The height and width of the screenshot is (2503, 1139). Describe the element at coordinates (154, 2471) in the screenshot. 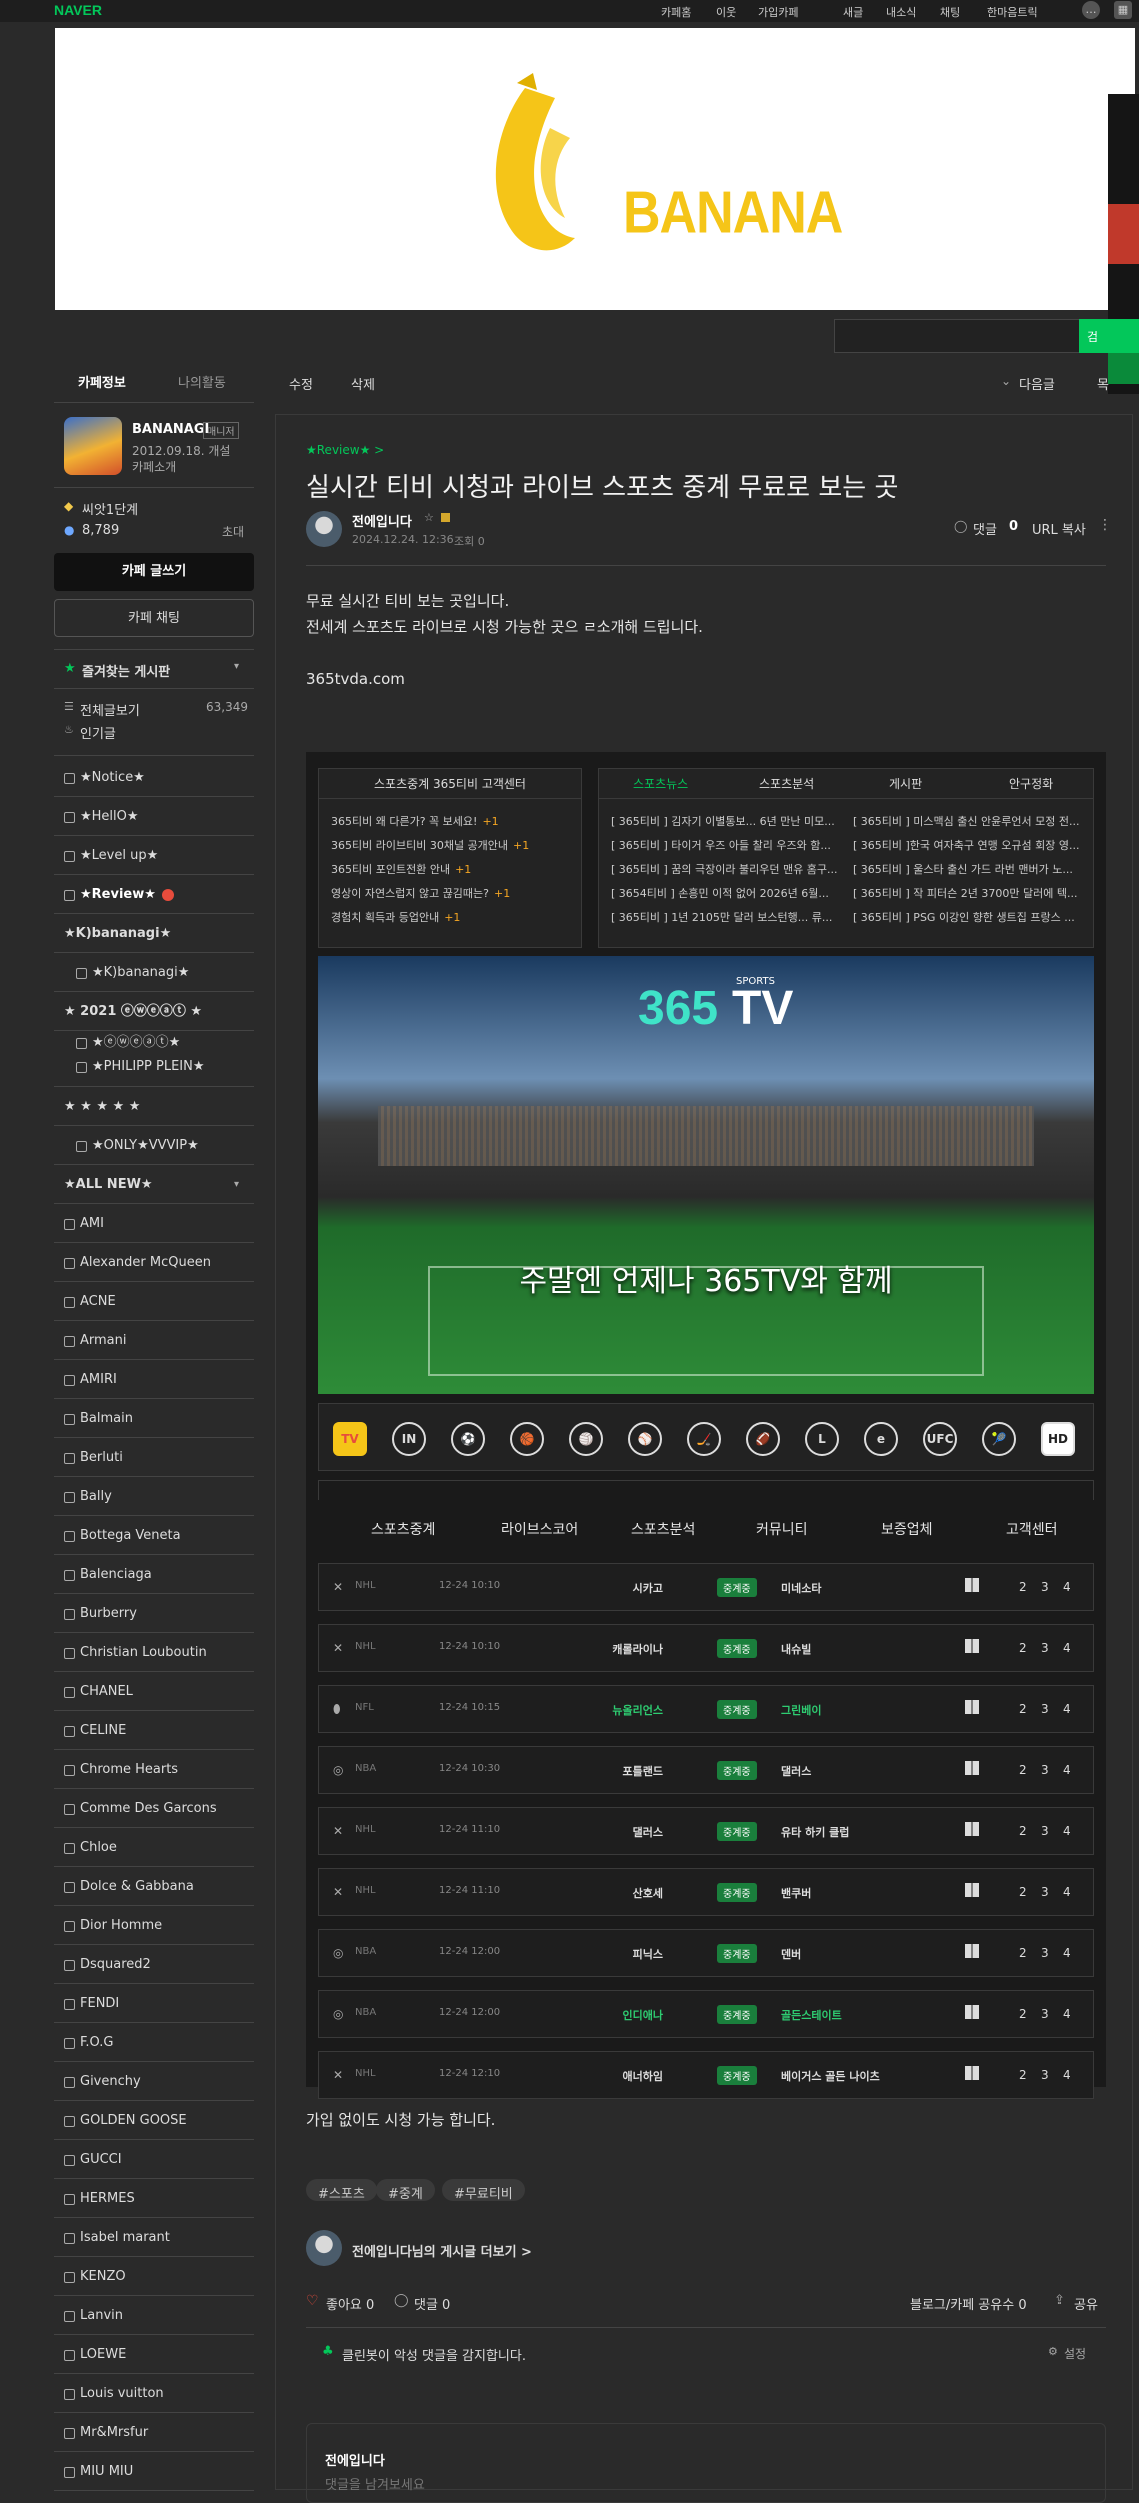

I see `board-brand: MIU MIU` at that location.